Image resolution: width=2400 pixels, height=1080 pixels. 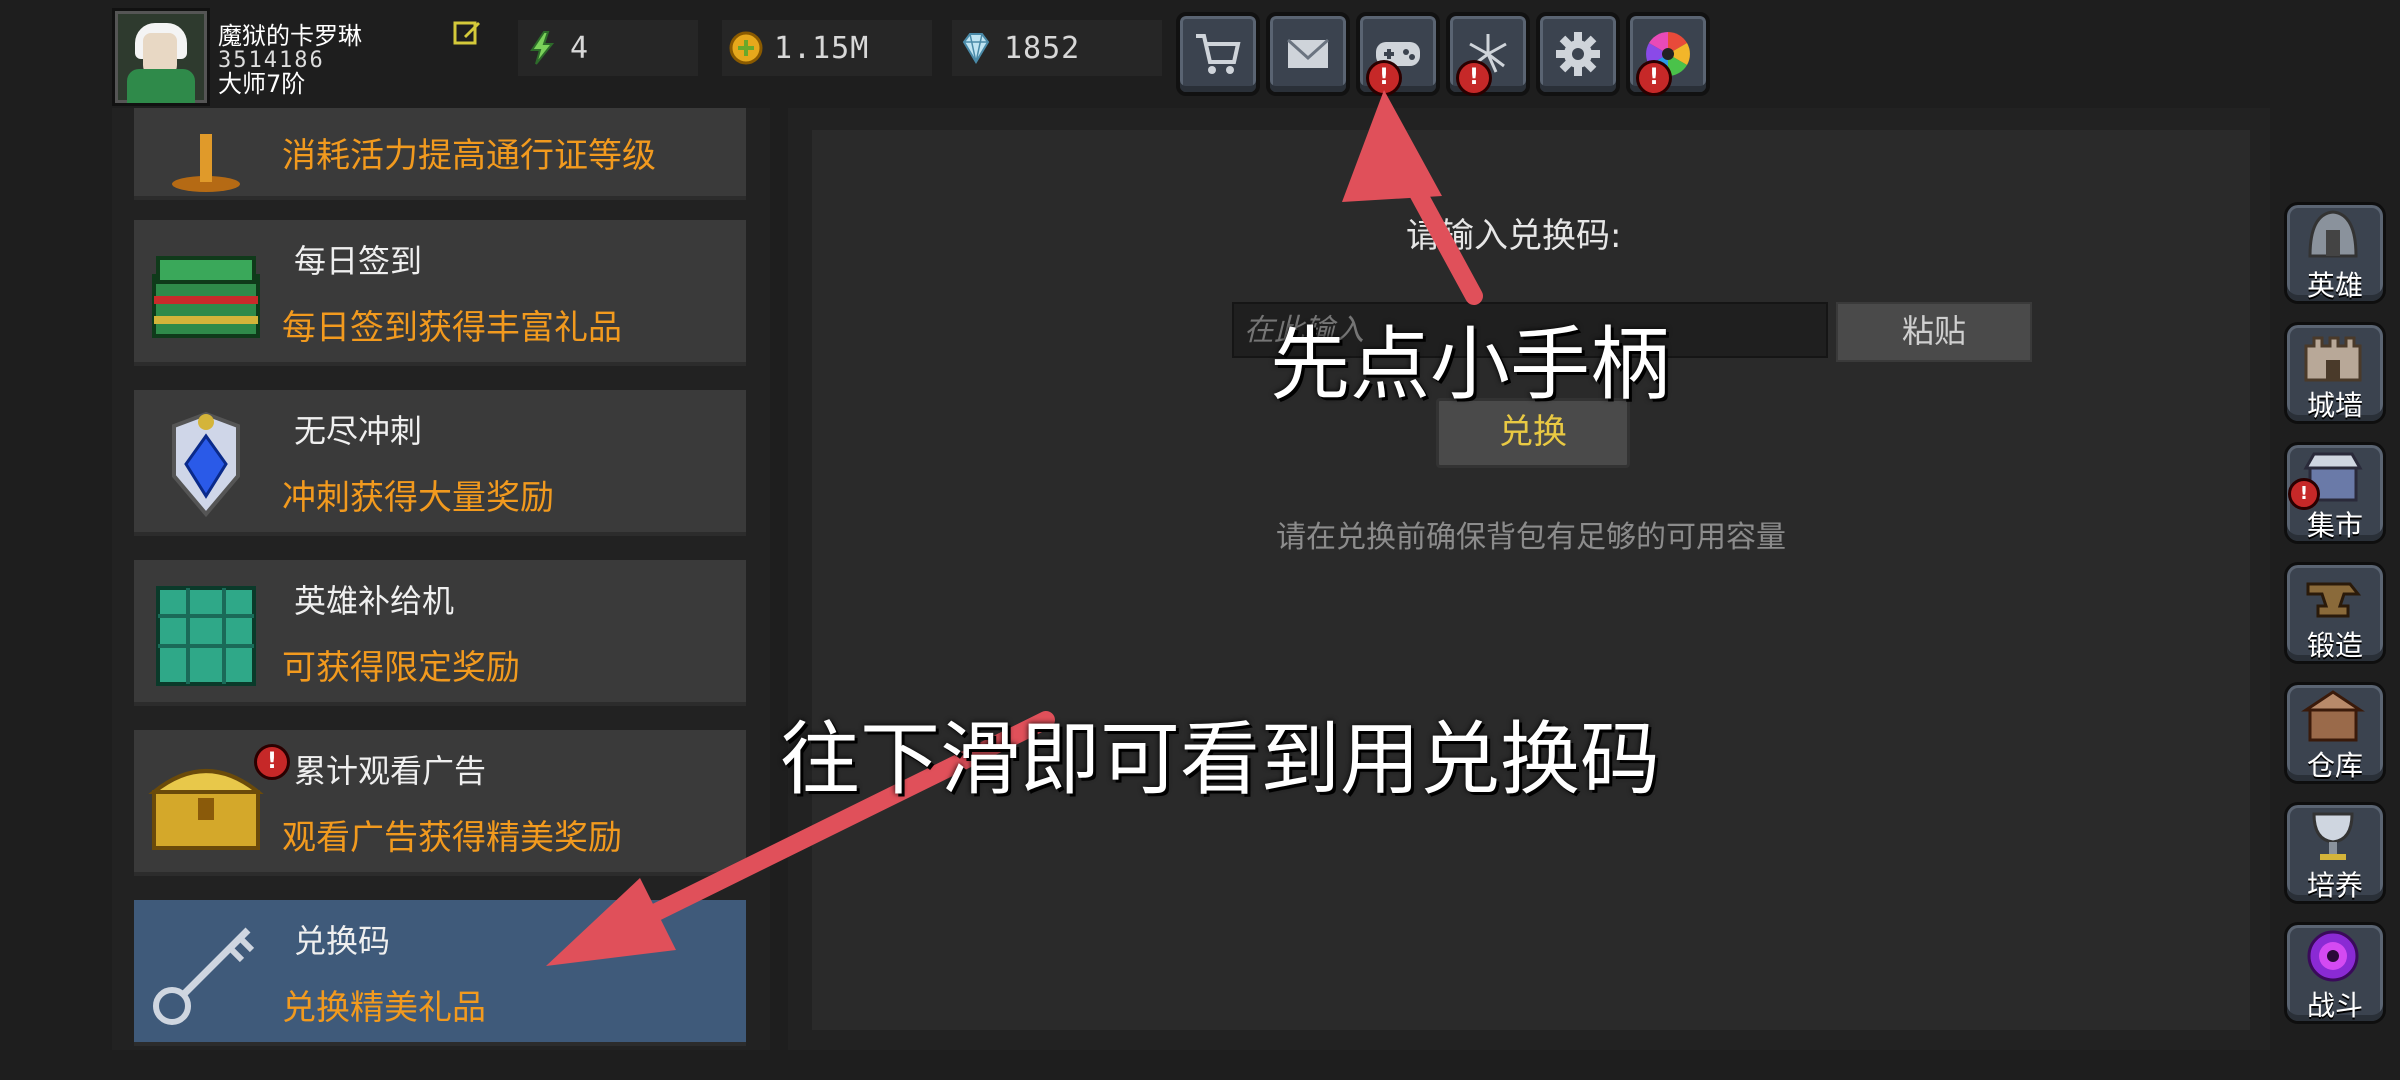 I want to click on sidebar-label: 城墙, so click(x=2334, y=405).